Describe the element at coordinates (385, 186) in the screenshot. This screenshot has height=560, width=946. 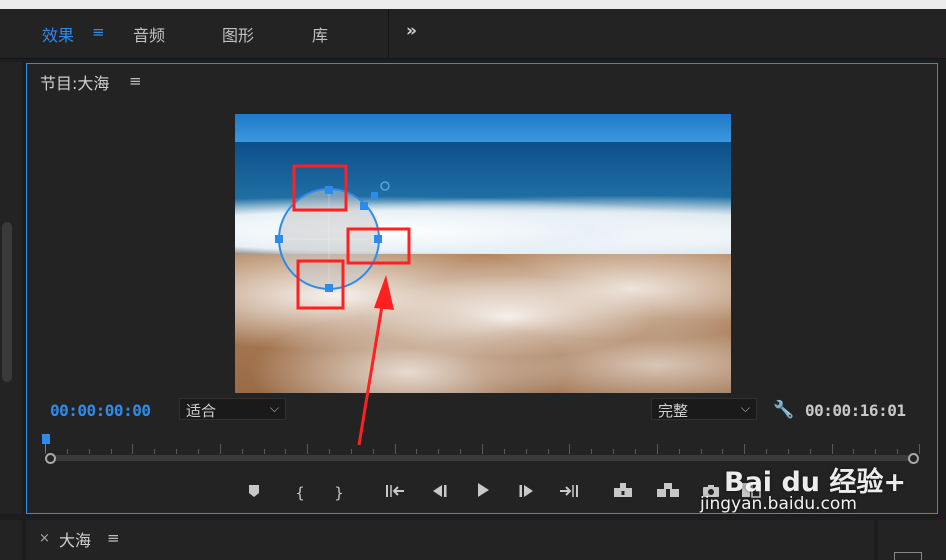
I see `mask-rotate-handle` at that location.